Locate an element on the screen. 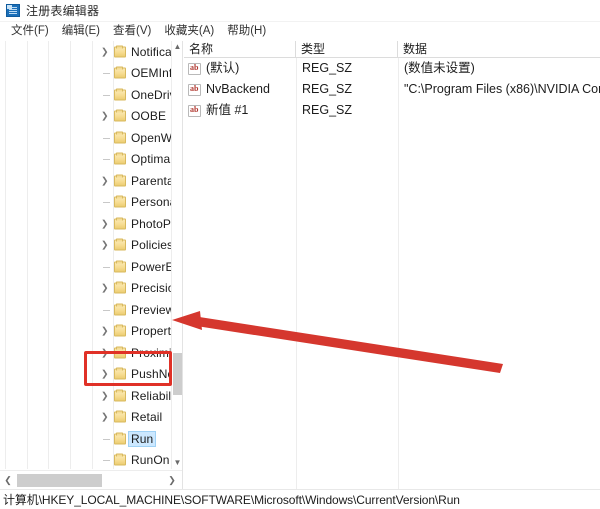 The height and width of the screenshot is (509, 600). tree-item-label: RunOn is located at coordinates (150, 460).